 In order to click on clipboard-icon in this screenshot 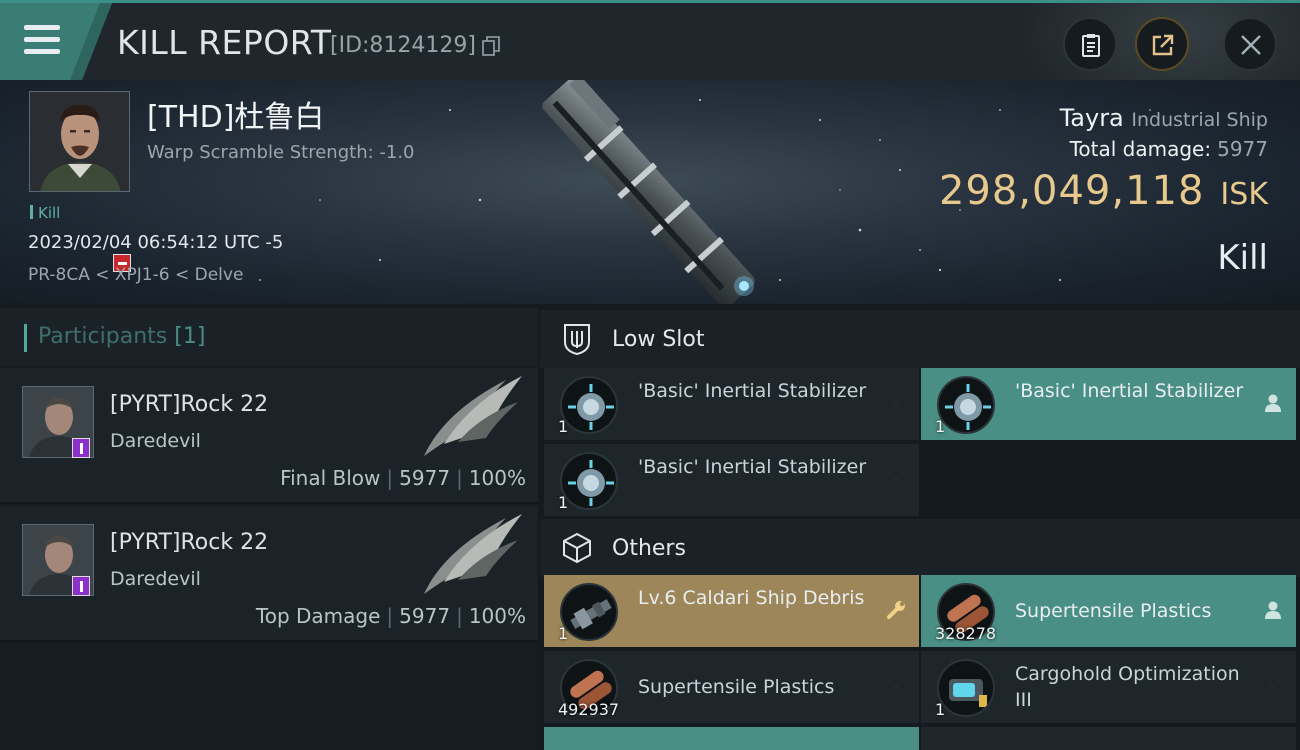, I will do `click(1091, 45)`.